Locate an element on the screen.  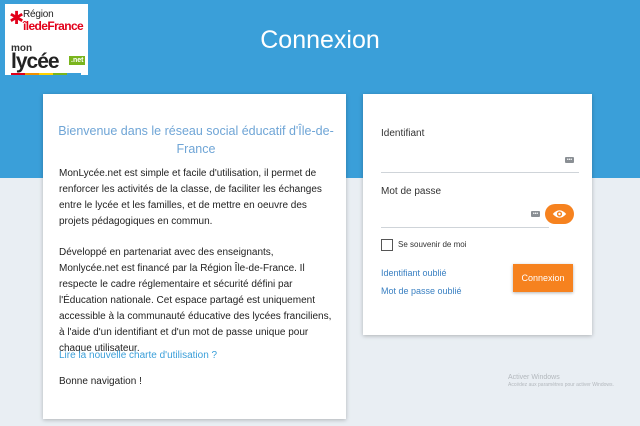
region-star-icon: ✱ is located at coordinates (17, 18).